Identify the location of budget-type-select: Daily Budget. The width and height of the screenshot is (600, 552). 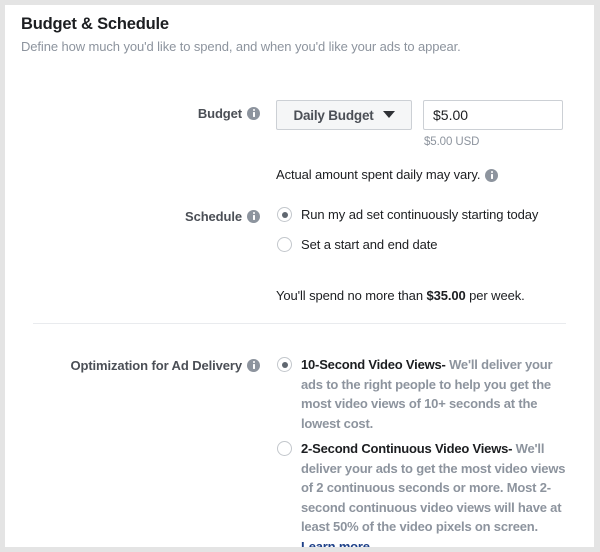
(344, 115).